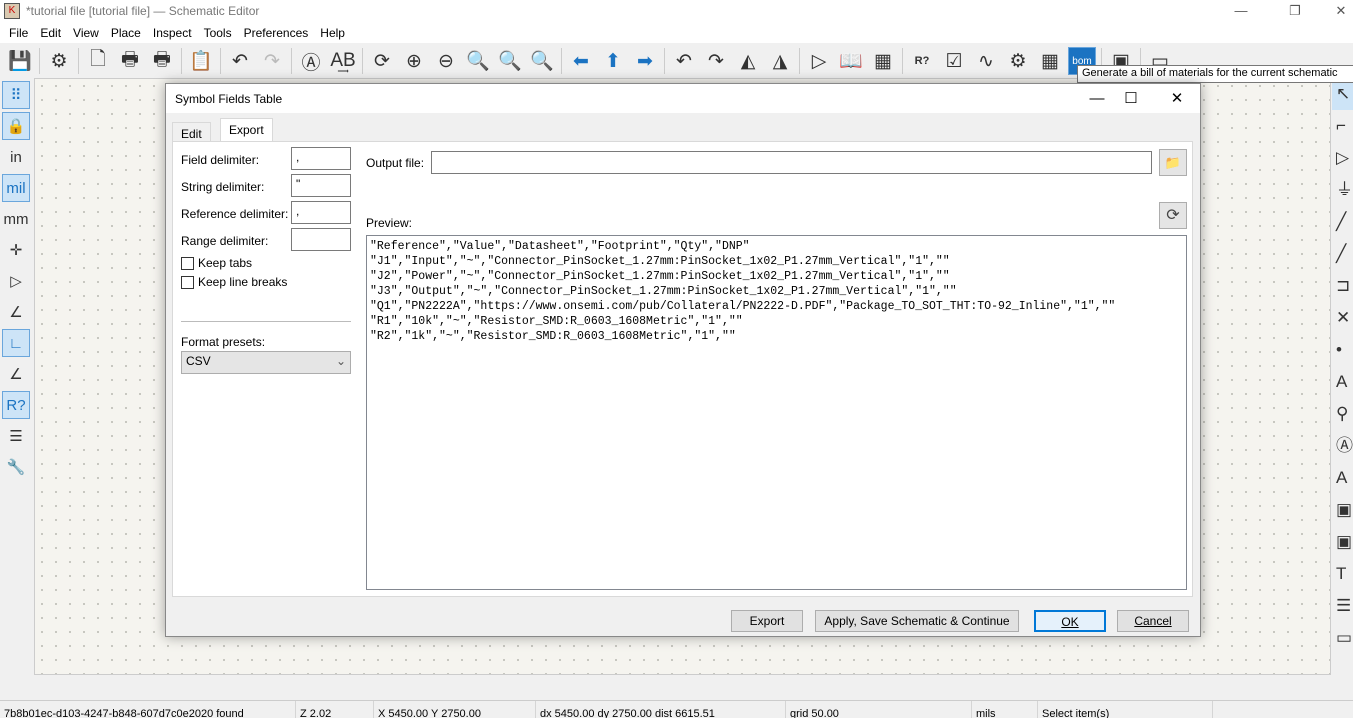 The height and width of the screenshot is (718, 1353). I want to click on menu-tools: Tools, so click(218, 33).